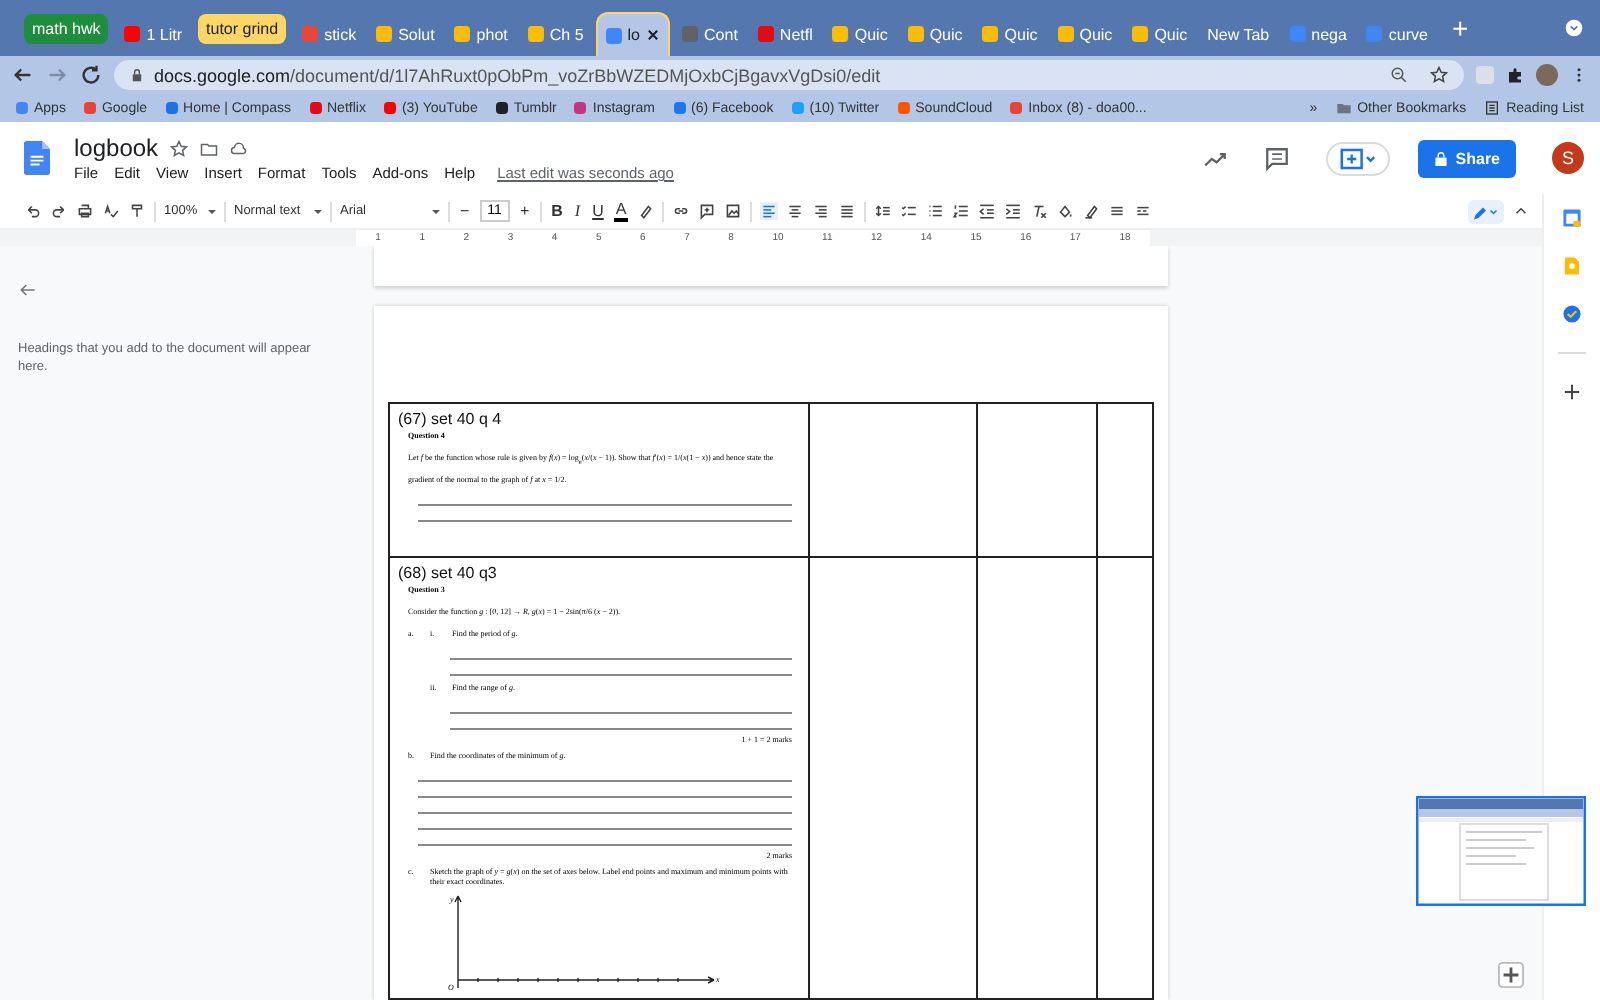 This screenshot has height=1000, width=1600. I want to click on format-button: B, so click(557, 211).